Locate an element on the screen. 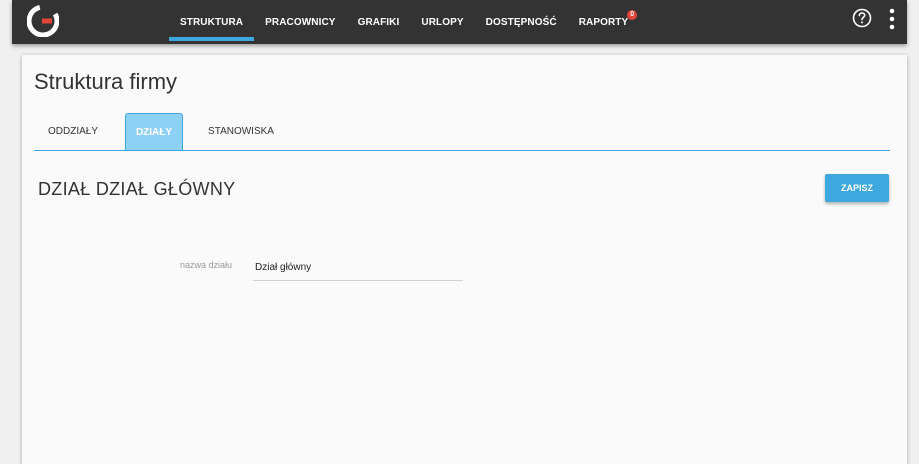  tab-stanowiska: STANOWISKA is located at coordinates (241, 131).